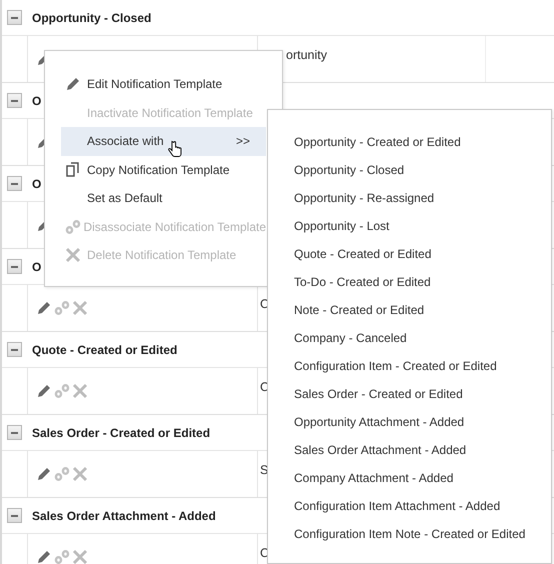 This screenshot has height=564, width=554. I want to click on menu-item: Configuration Item - Created or Edited, so click(422, 366).